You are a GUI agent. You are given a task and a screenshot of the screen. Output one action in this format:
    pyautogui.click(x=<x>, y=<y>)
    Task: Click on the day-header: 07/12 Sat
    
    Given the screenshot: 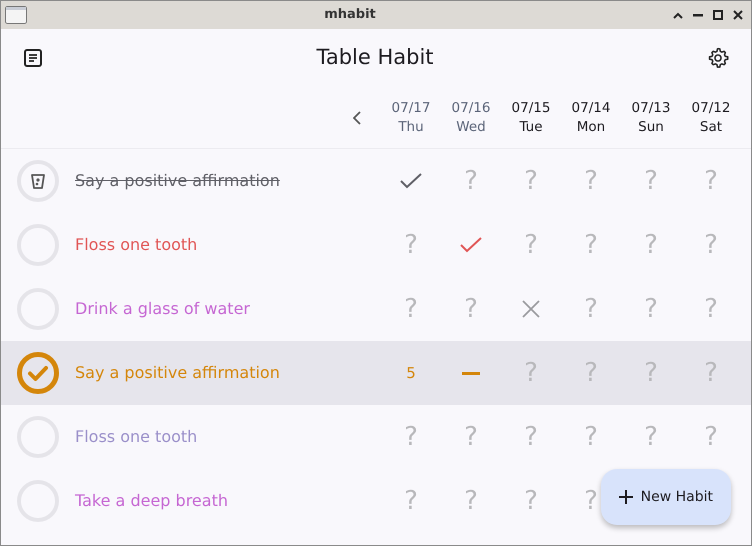 What is the action you would take?
    pyautogui.click(x=711, y=117)
    